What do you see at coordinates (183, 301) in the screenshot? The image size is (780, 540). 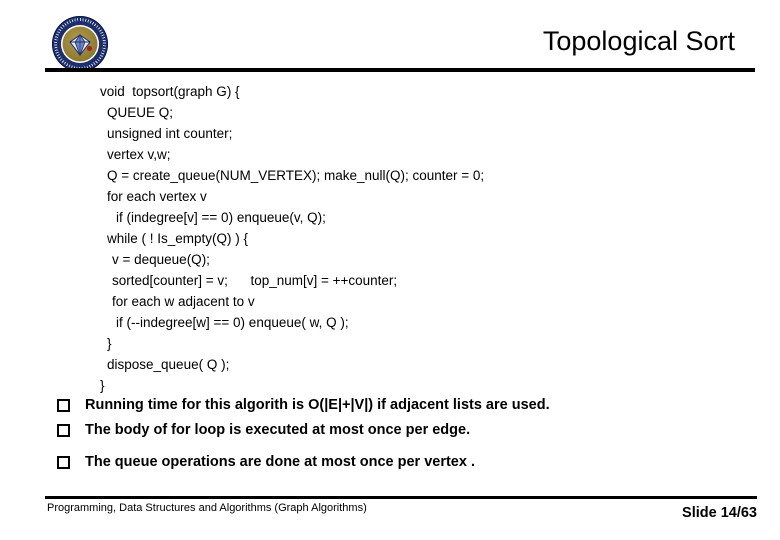 I see `code-line: for each w adjacent to v` at bounding box center [183, 301].